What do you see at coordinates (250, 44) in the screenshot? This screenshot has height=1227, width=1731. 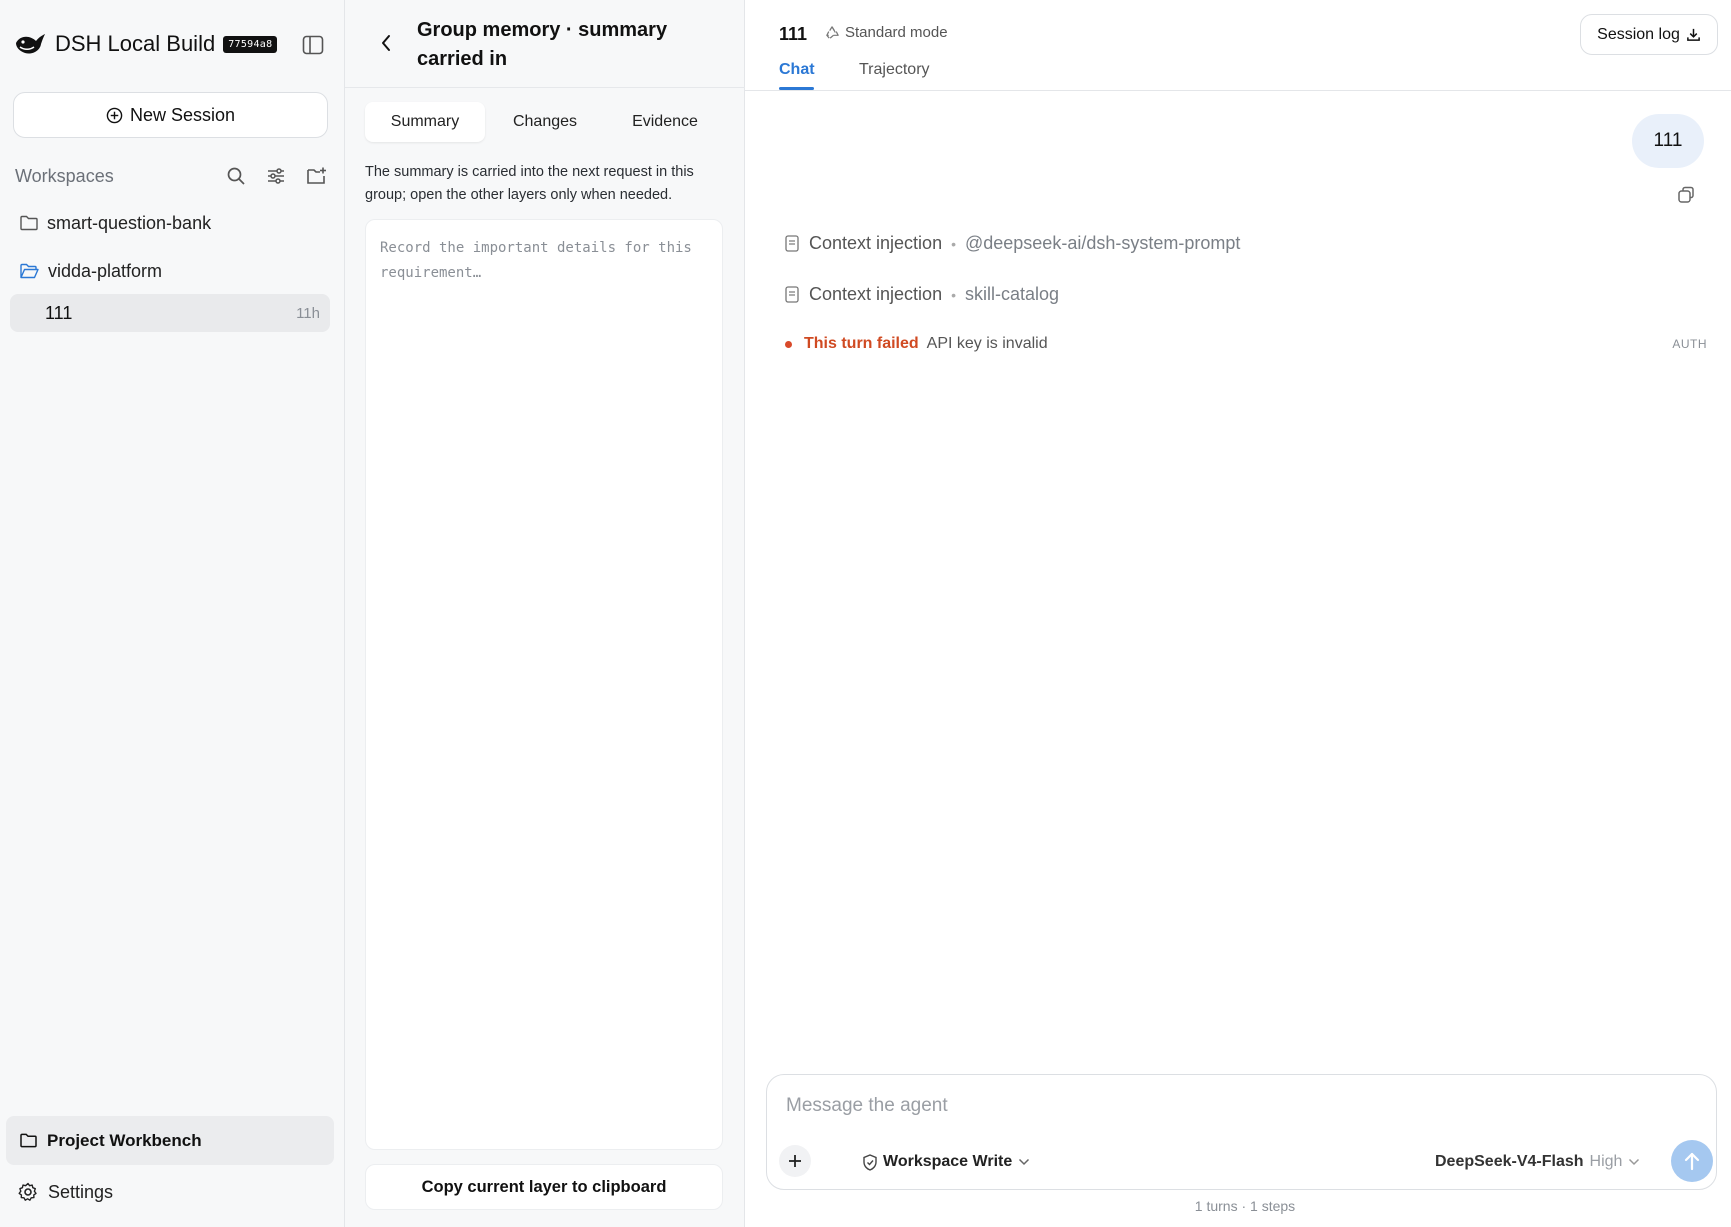 I see `build-badge: 77594a8` at bounding box center [250, 44].